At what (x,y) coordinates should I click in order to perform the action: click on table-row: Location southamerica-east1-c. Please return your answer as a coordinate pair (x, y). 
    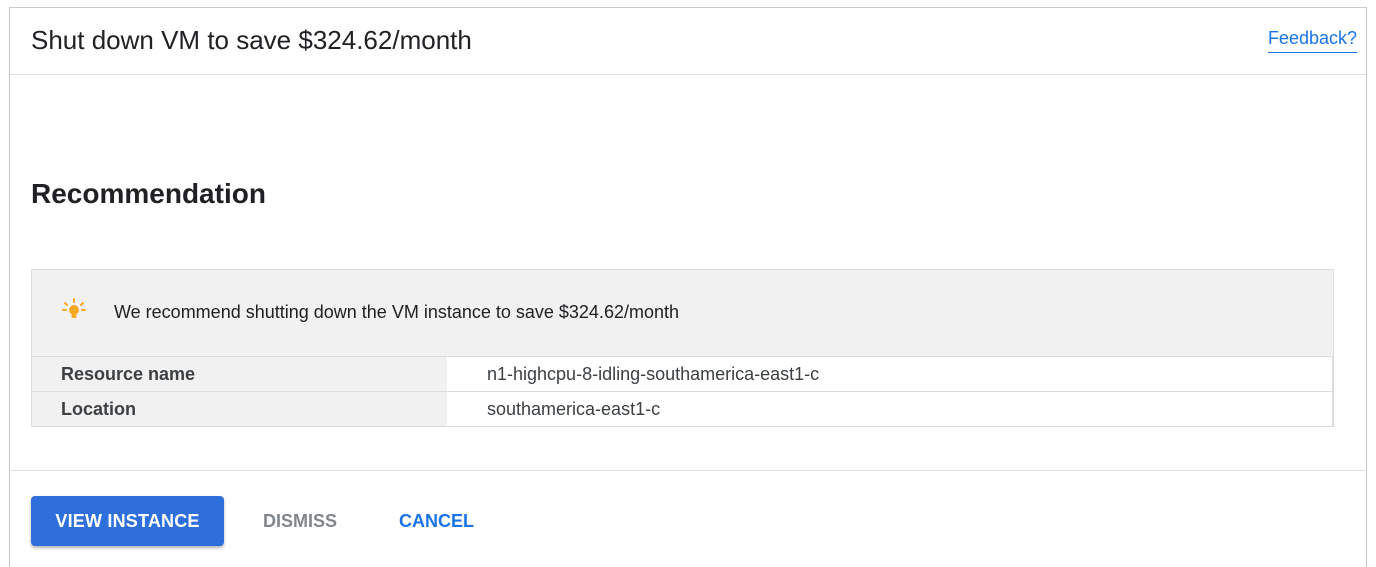
    Looking at the image, I should click on (682, 409).